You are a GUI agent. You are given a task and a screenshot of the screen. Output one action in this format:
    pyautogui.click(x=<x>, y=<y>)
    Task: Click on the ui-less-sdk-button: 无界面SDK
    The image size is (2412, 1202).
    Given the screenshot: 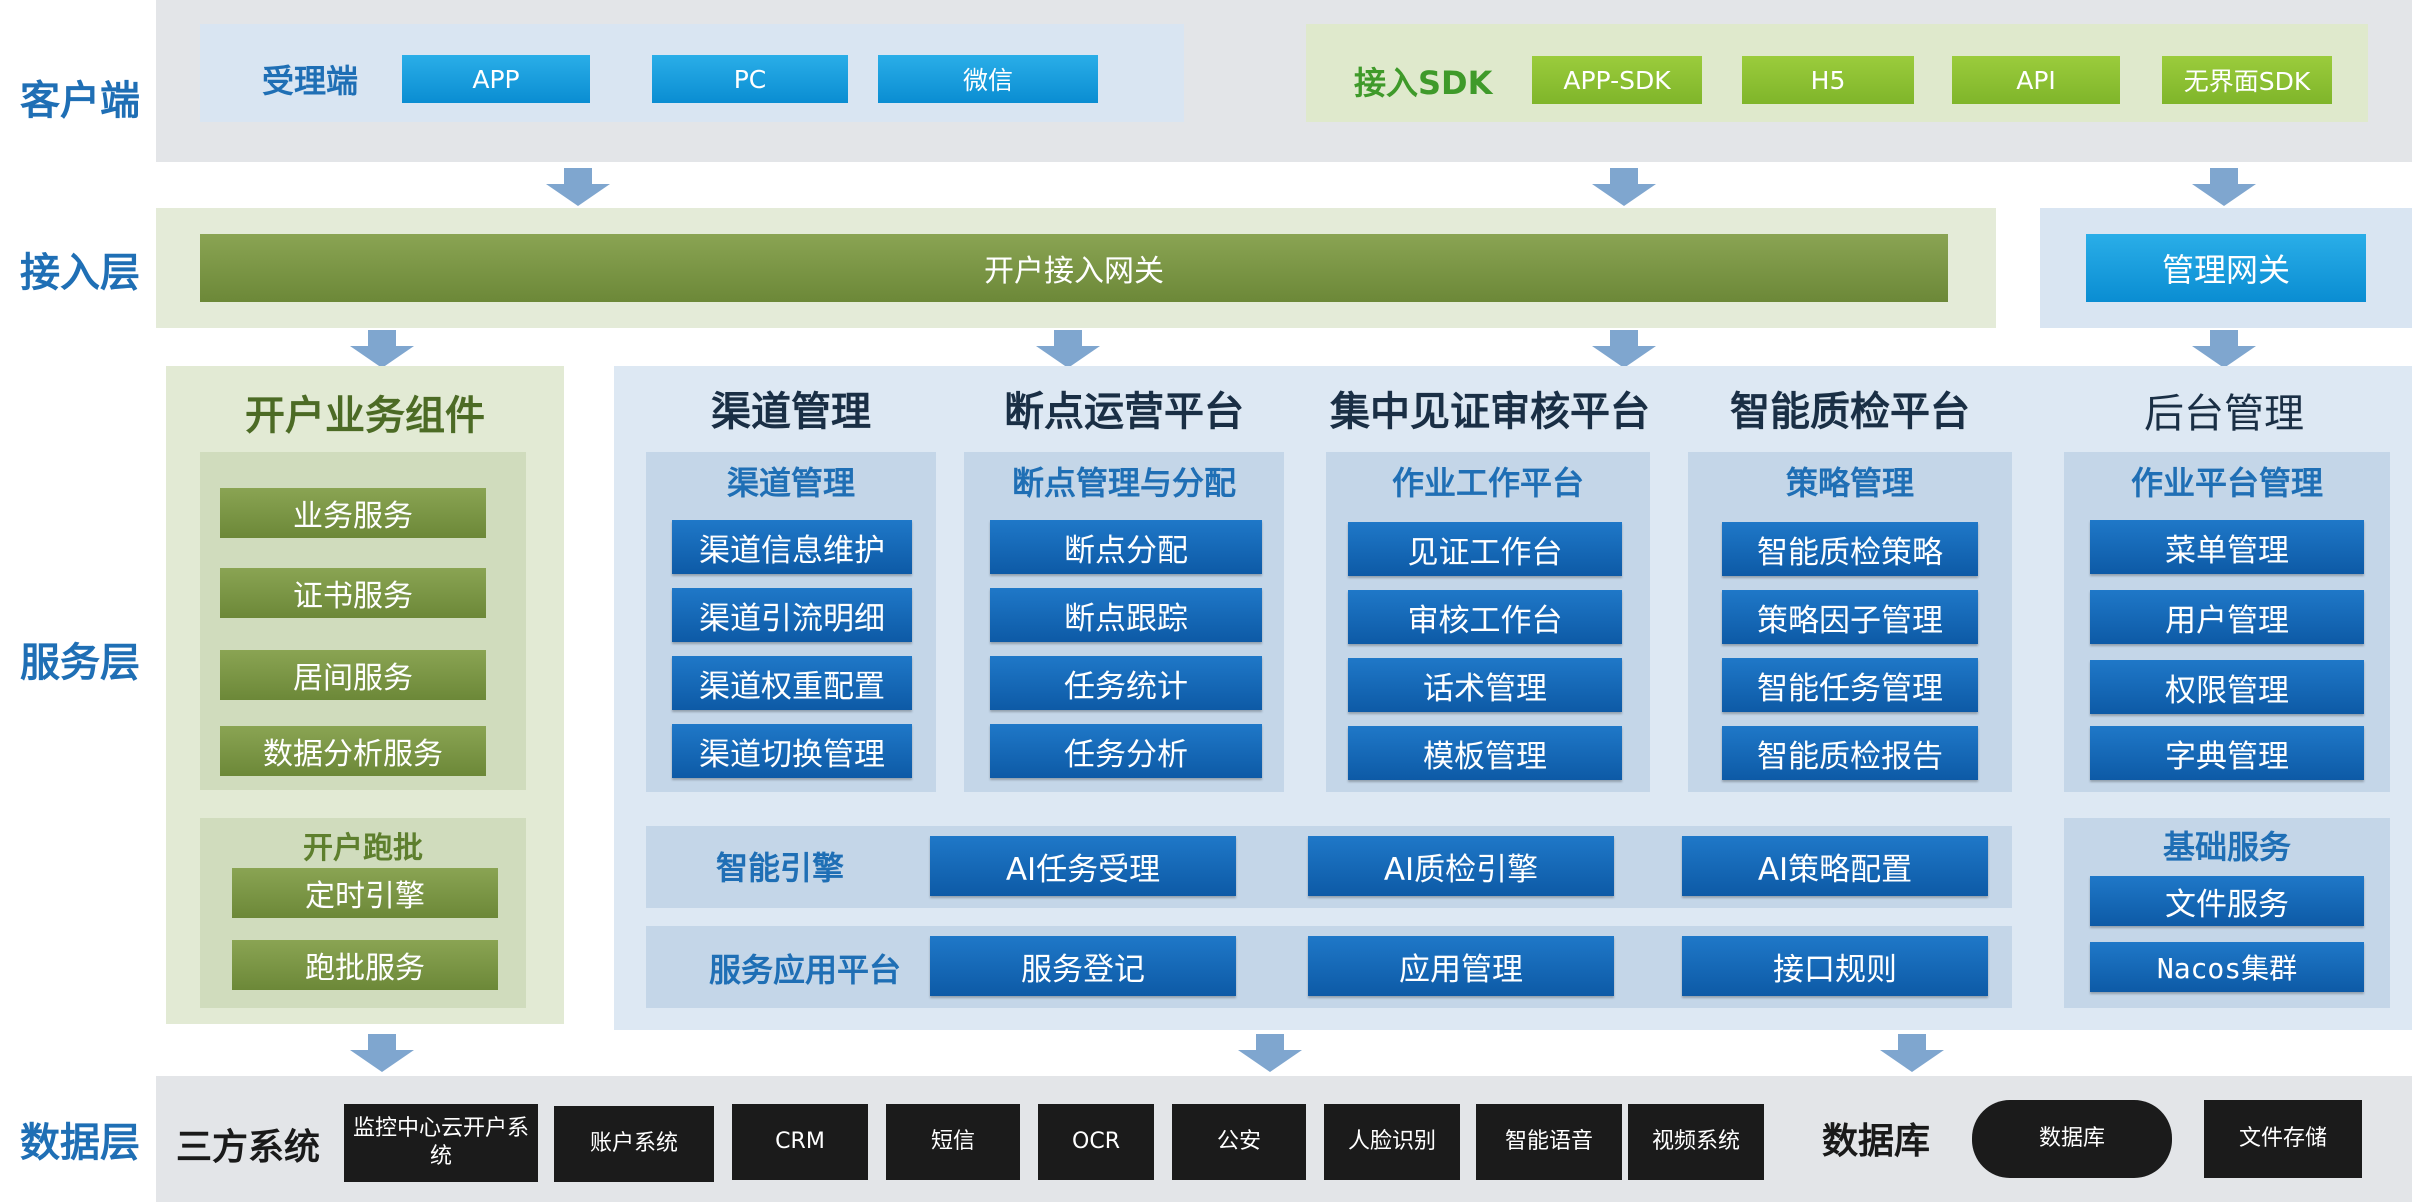 What is the action you would take?
    pyautogui.click(x=2247, y=80)
    